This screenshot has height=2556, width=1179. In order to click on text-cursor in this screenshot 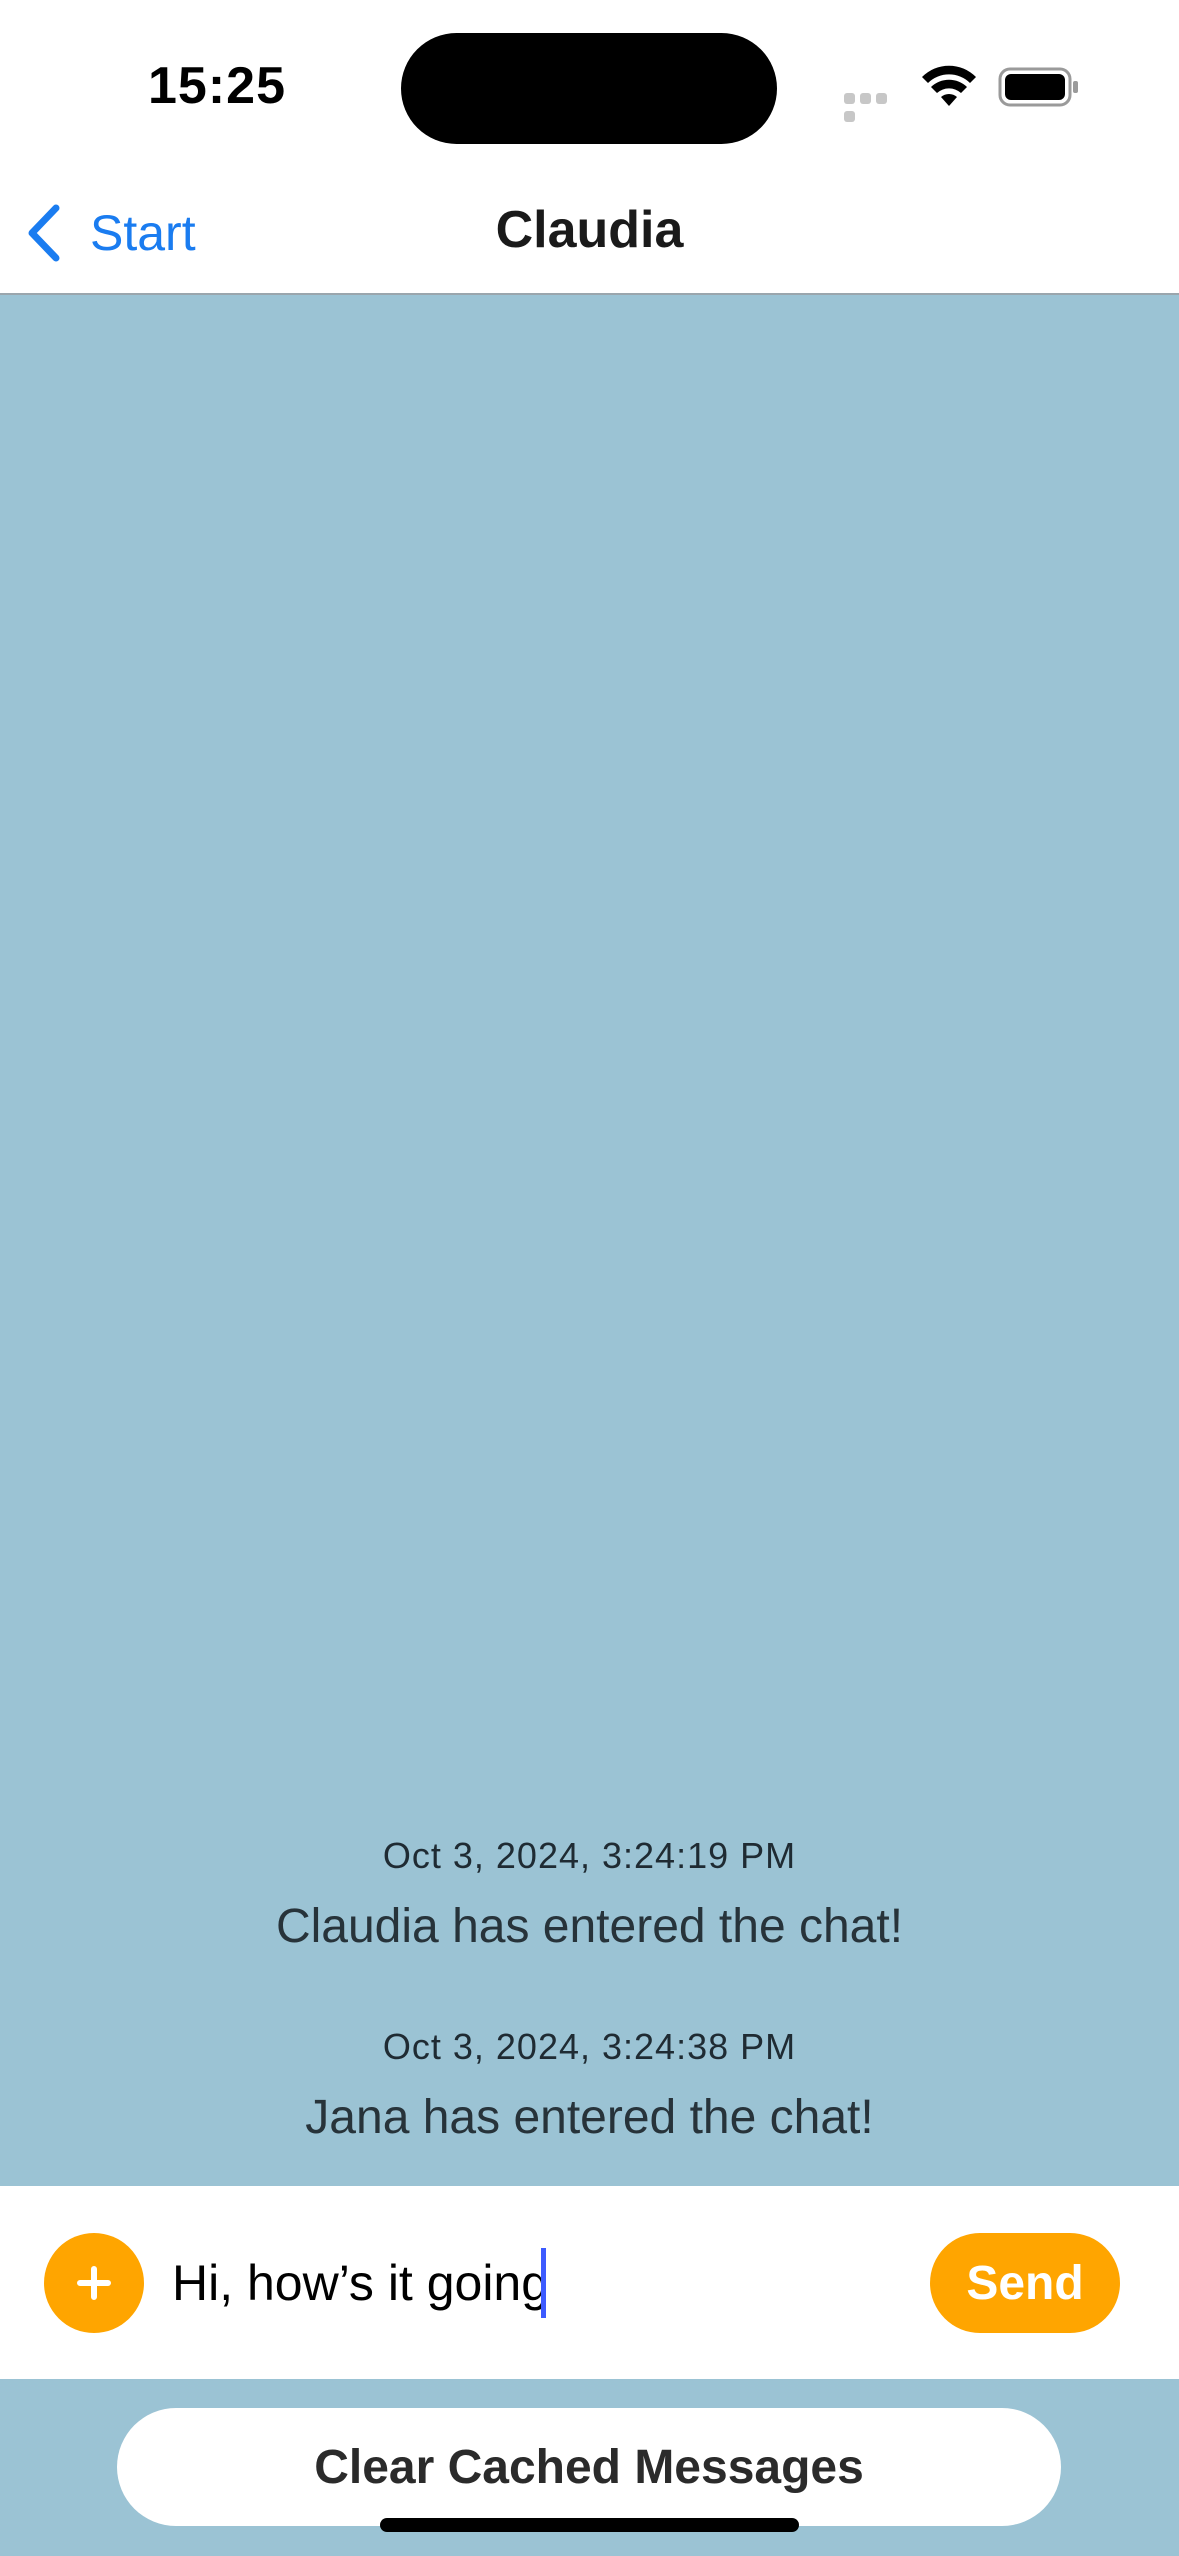, I will do `click(543, 2283)`.